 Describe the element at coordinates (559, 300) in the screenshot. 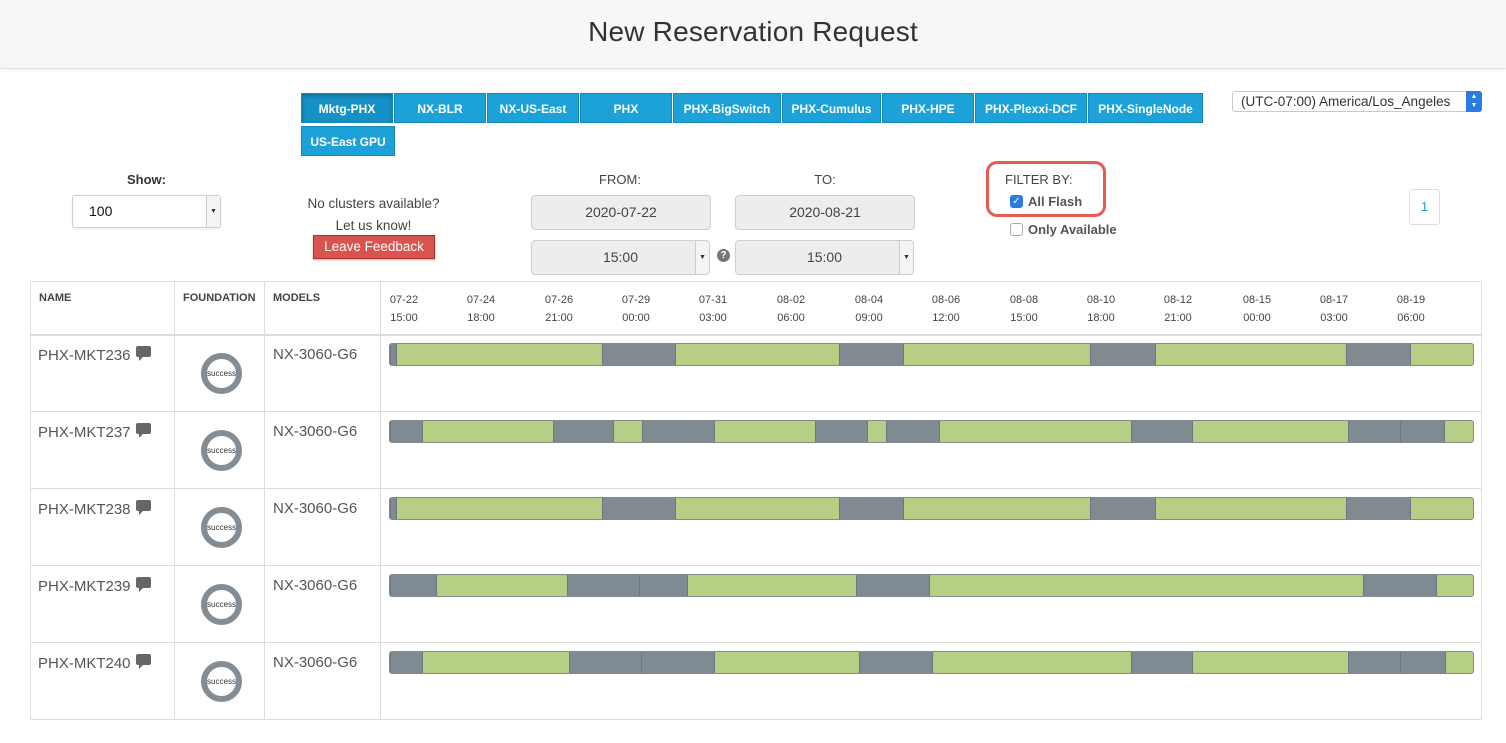

I see `tick-date: 07-26` at that location.